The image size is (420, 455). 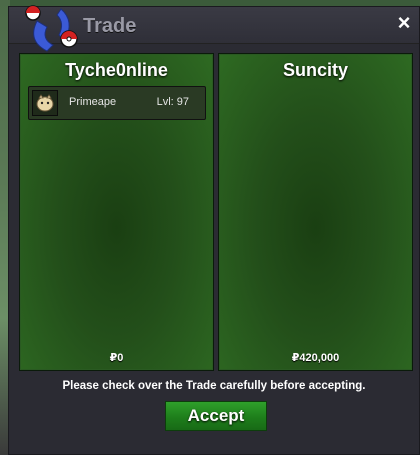 What do you see at coordinates (315, 358) in the screenshot?
I see `right-money: ₽420,000` at bounding box center [315, 358].